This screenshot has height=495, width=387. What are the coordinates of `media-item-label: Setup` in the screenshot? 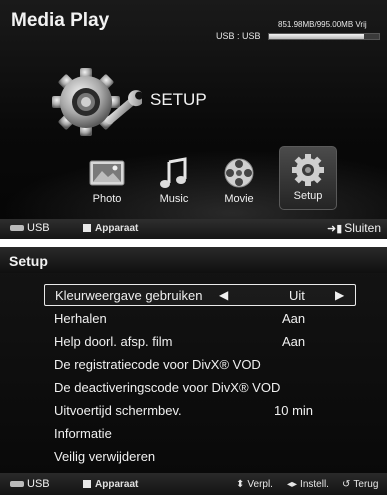 It's located at (308, 196).